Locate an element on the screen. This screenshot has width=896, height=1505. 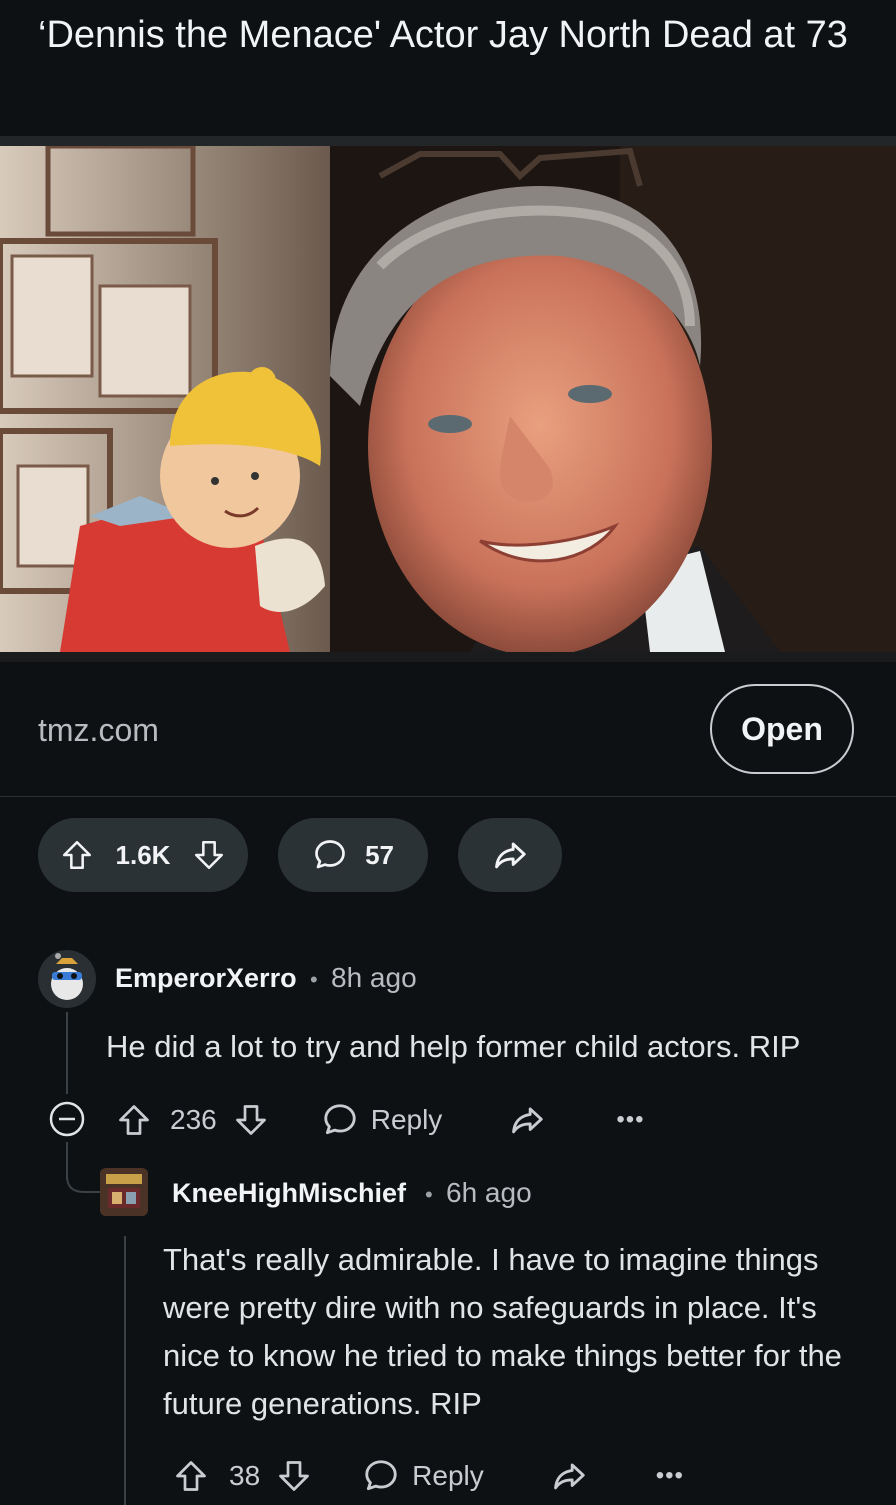
comment-actions: 236 Reply ••• is located at coordinates (380, 1120).